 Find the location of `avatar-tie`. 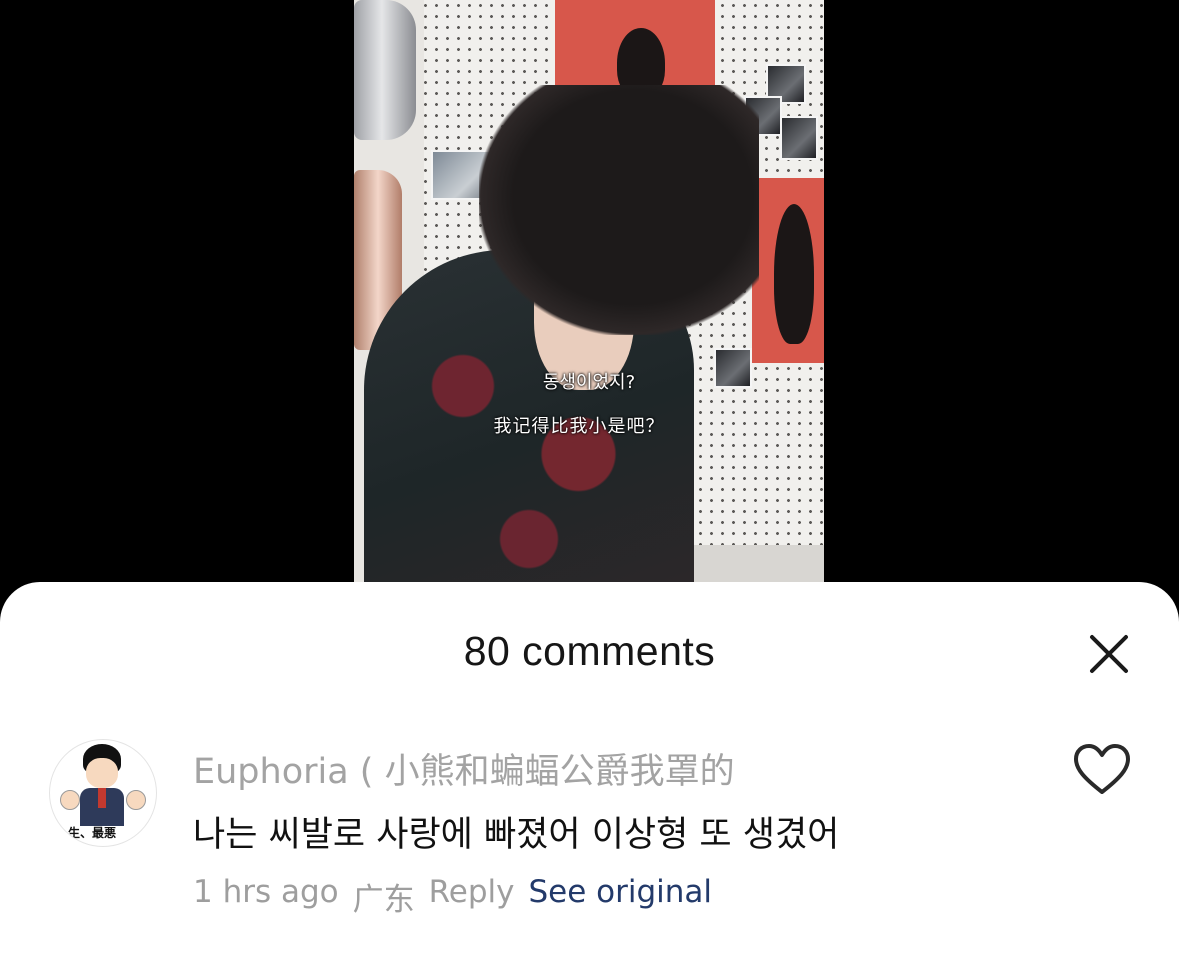

avatar-tie is located at coordinates (102, 798).